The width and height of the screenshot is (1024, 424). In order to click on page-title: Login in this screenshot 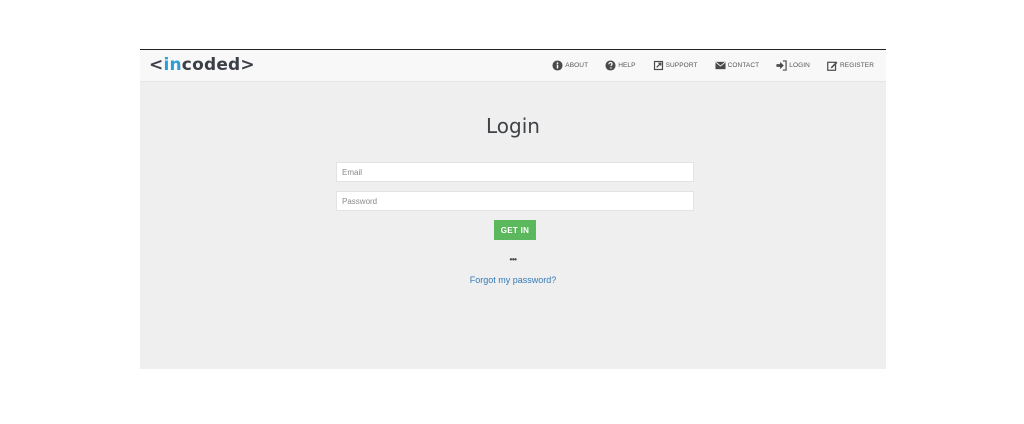, I will do `click(513, 126)`.